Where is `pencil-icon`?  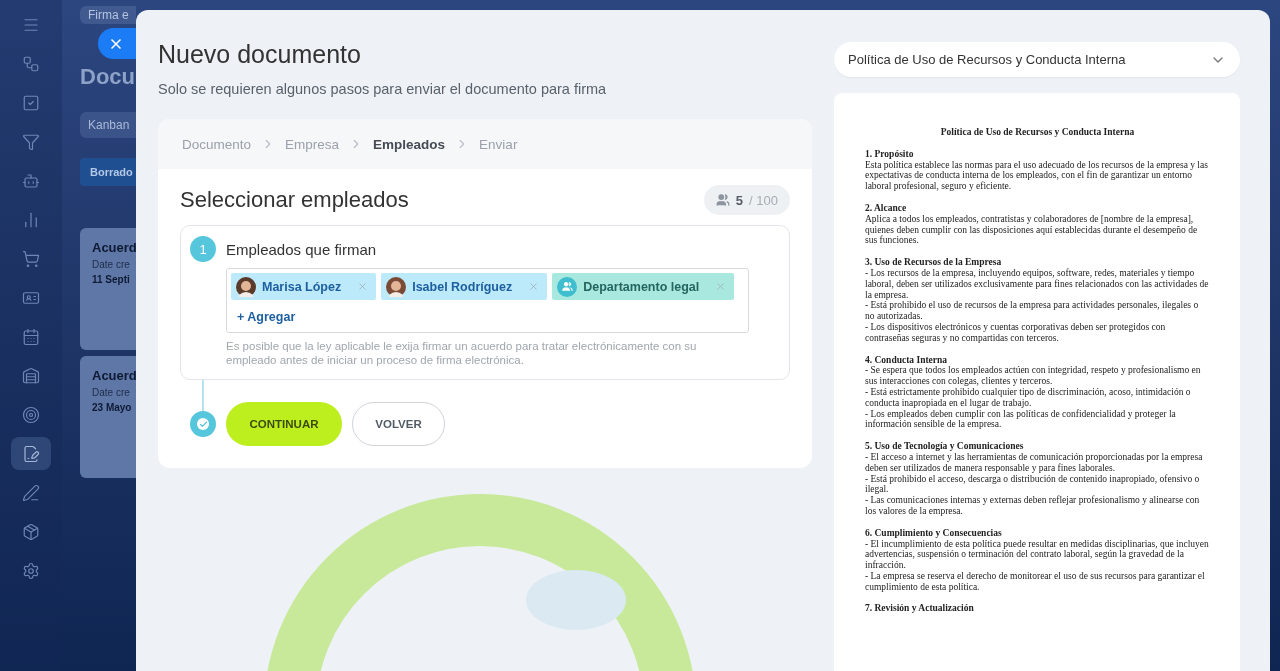 pencil-icon is located at coordinates (31, 492).